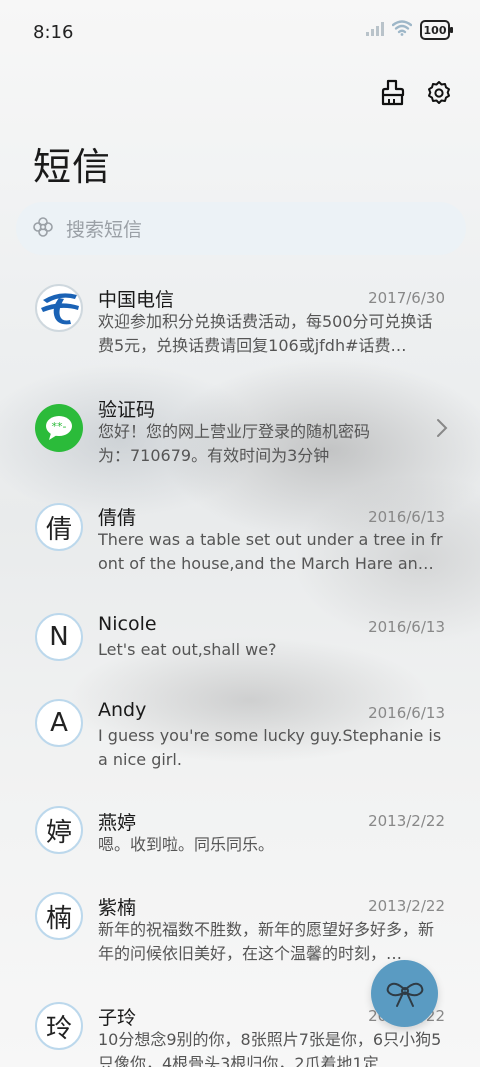 Image resolution: width=480 pixels, height=1067 pixels. I want to click on wifi-icon, so click(402, 30).